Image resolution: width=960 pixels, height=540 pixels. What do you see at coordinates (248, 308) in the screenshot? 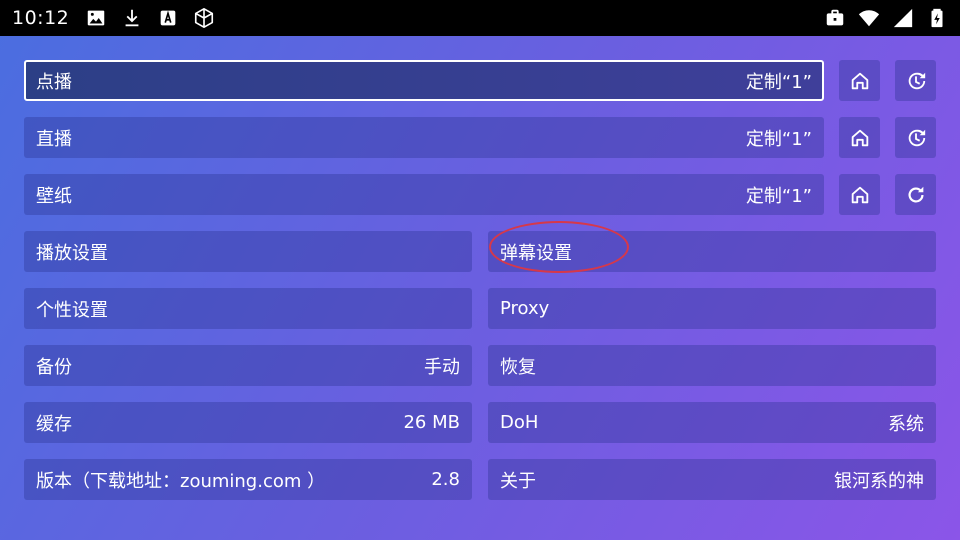
I see `personal-settings-item: 个性设置` at bounding box center [248, 308].